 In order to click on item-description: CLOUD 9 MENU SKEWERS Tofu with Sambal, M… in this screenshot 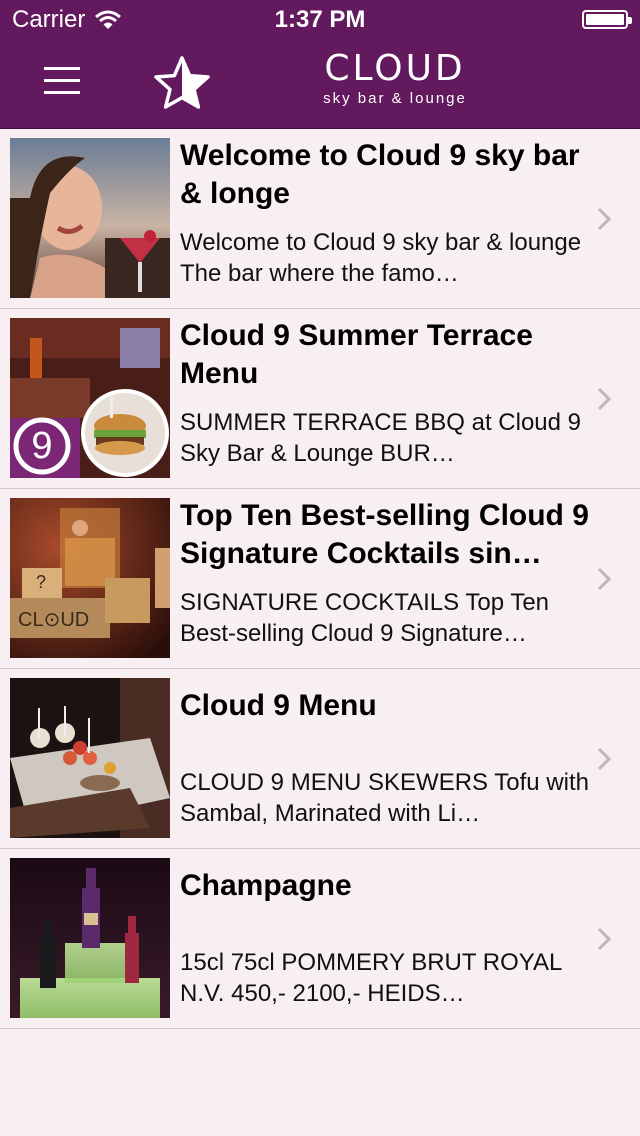, I will do `click(384, 798)`.